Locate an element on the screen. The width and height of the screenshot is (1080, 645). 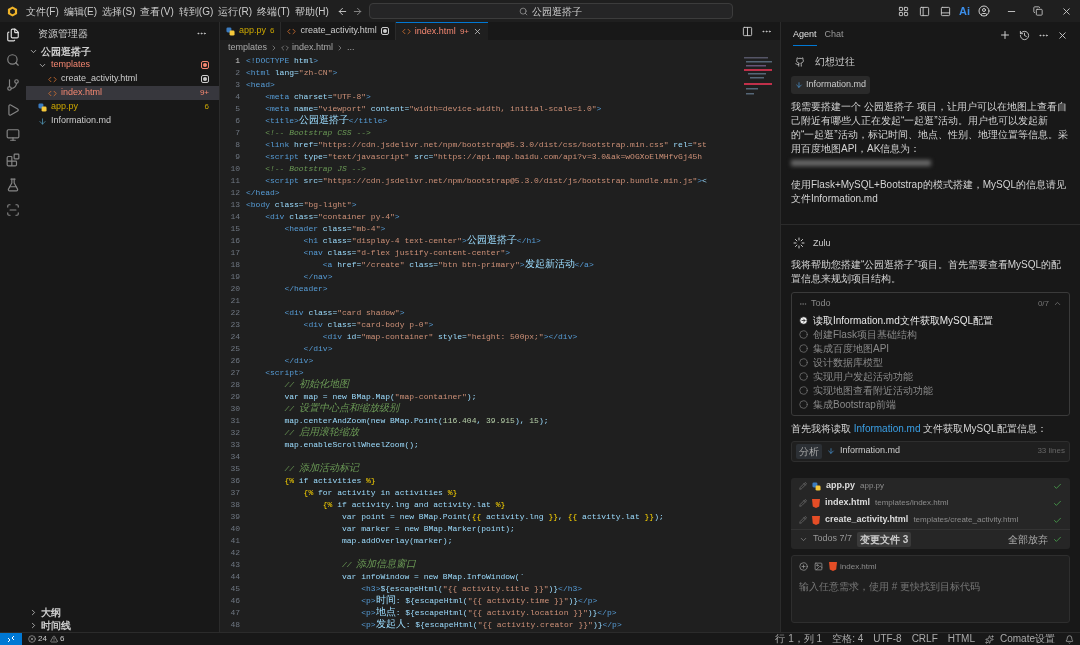
code-line: map.centerAndZoom(new BMap.Point(116.404, 39.915), 15); is located at coordinates (416, 420).